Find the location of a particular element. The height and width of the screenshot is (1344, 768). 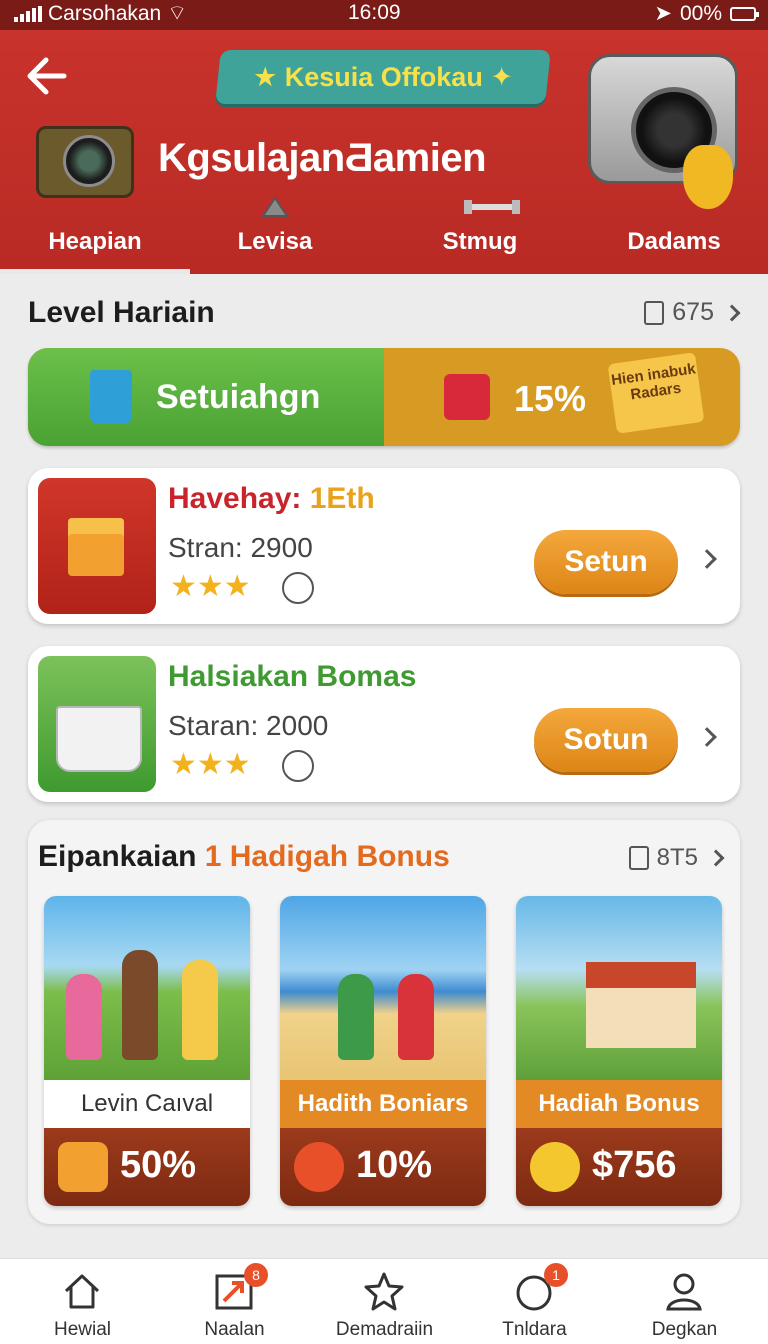

camera-illustration is located at coordinates (663, 131).